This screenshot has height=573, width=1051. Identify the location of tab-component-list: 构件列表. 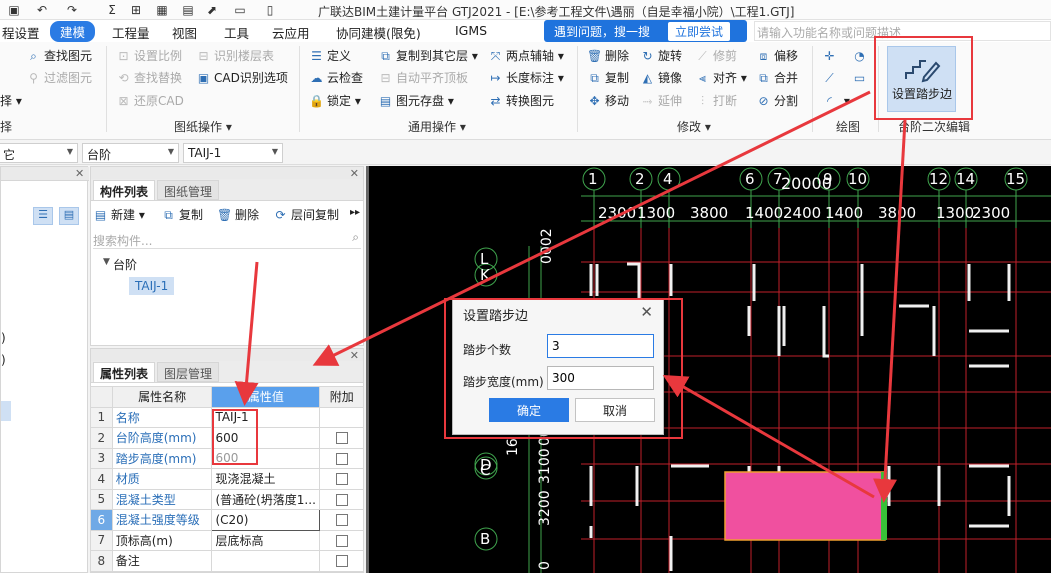
(124, 190).